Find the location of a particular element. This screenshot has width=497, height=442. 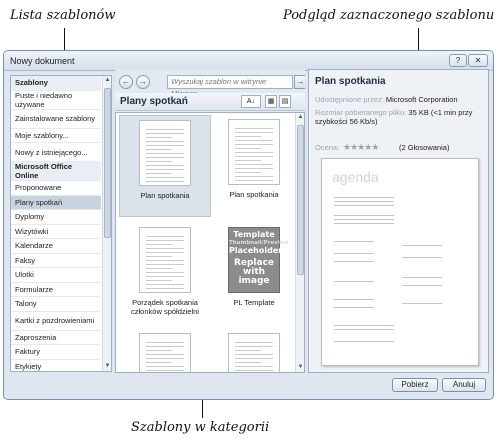

rating-label: Ocena: is located at coordinates (327, 147).